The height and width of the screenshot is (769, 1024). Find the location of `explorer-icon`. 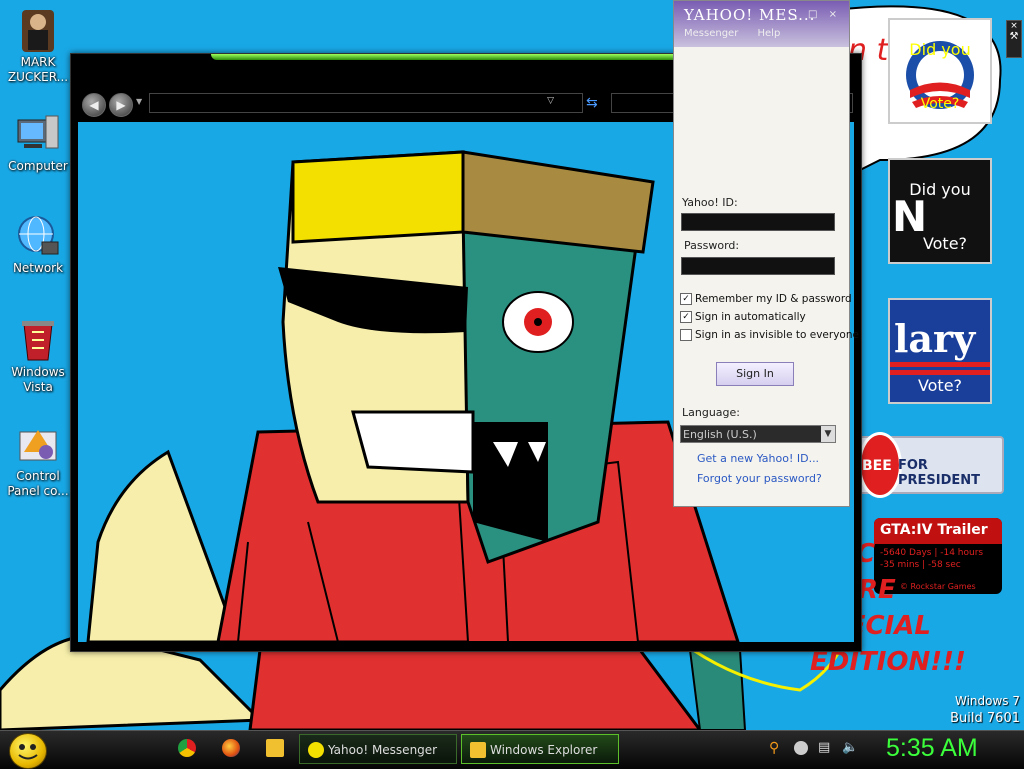

explorer-icon is located at coordinates (478, 750).